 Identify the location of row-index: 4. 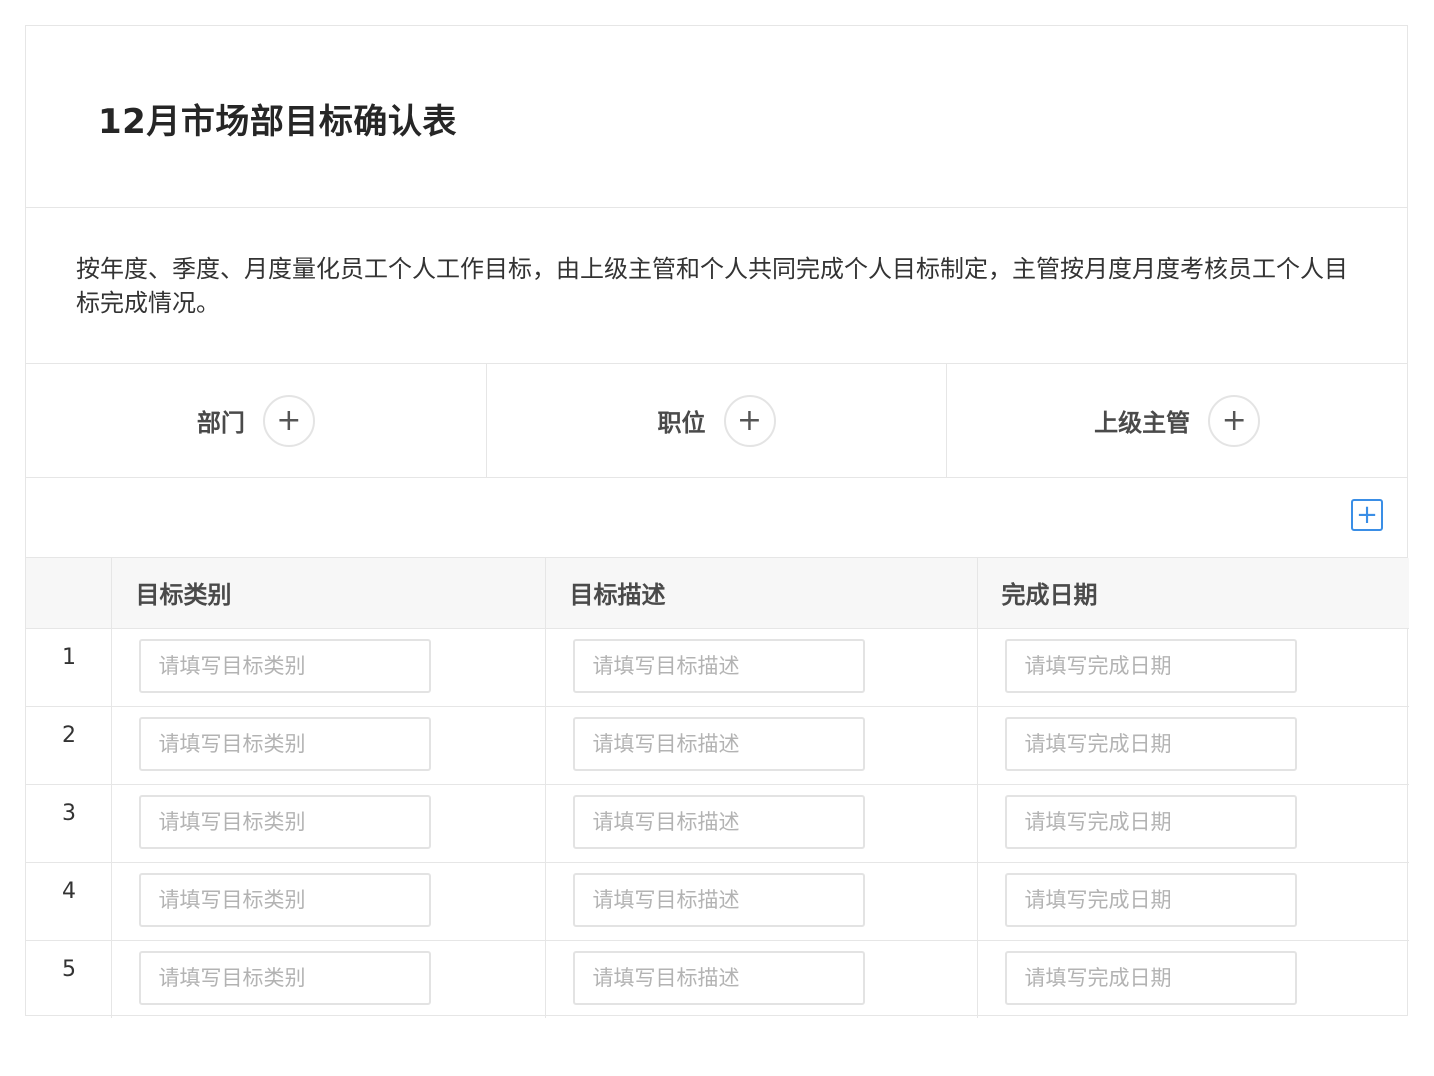
(69, 891).